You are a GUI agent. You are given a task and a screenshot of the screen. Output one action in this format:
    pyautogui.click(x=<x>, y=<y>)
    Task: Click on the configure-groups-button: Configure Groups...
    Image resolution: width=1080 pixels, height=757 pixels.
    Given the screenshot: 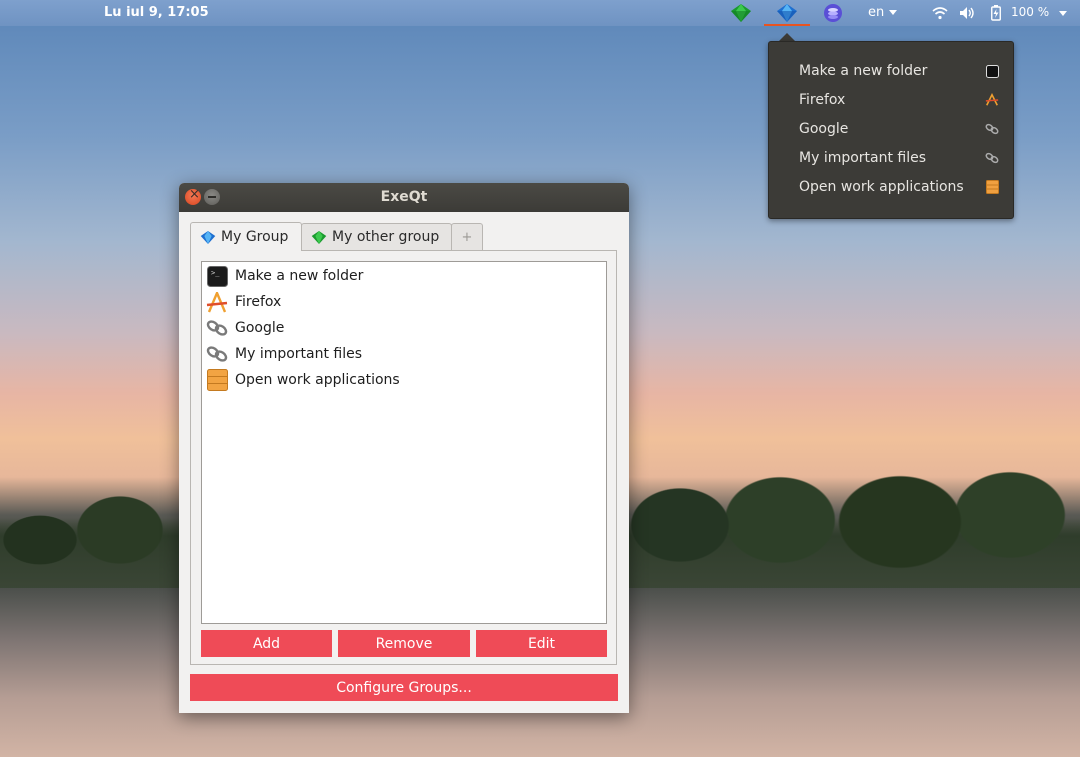 What is the action you would take?
    pyautogui.click(x=404, y=687)
    